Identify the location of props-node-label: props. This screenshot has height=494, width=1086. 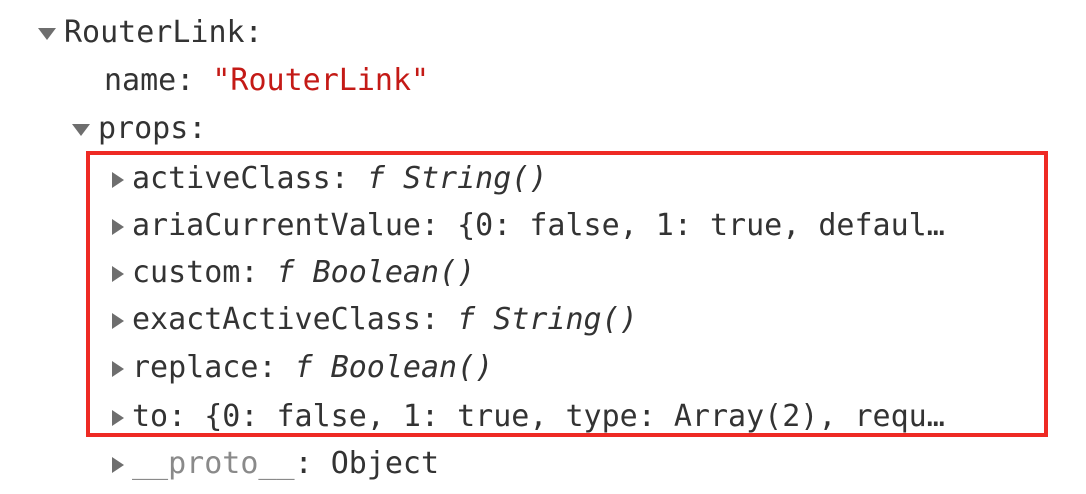
(143, 128).